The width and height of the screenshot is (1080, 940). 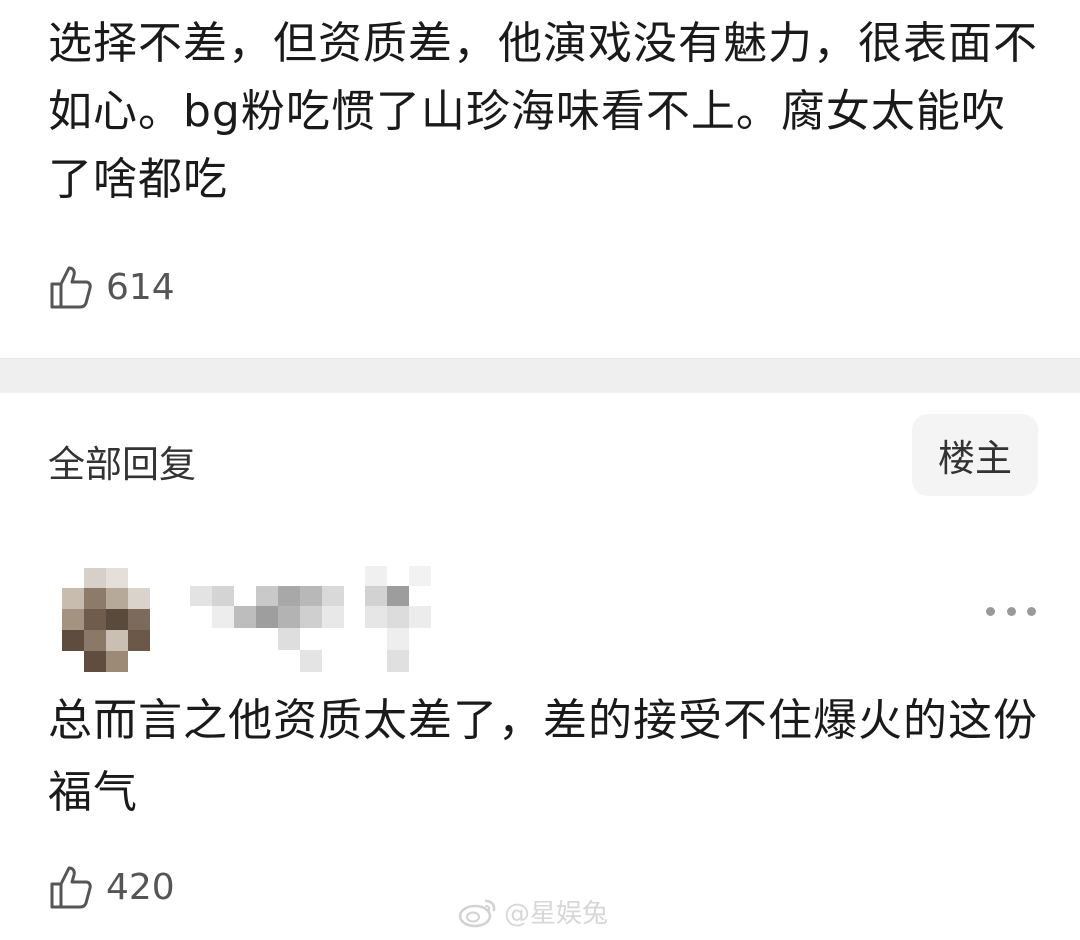 I want to click on reply-like-button: 420, so click(x=111, y=887).